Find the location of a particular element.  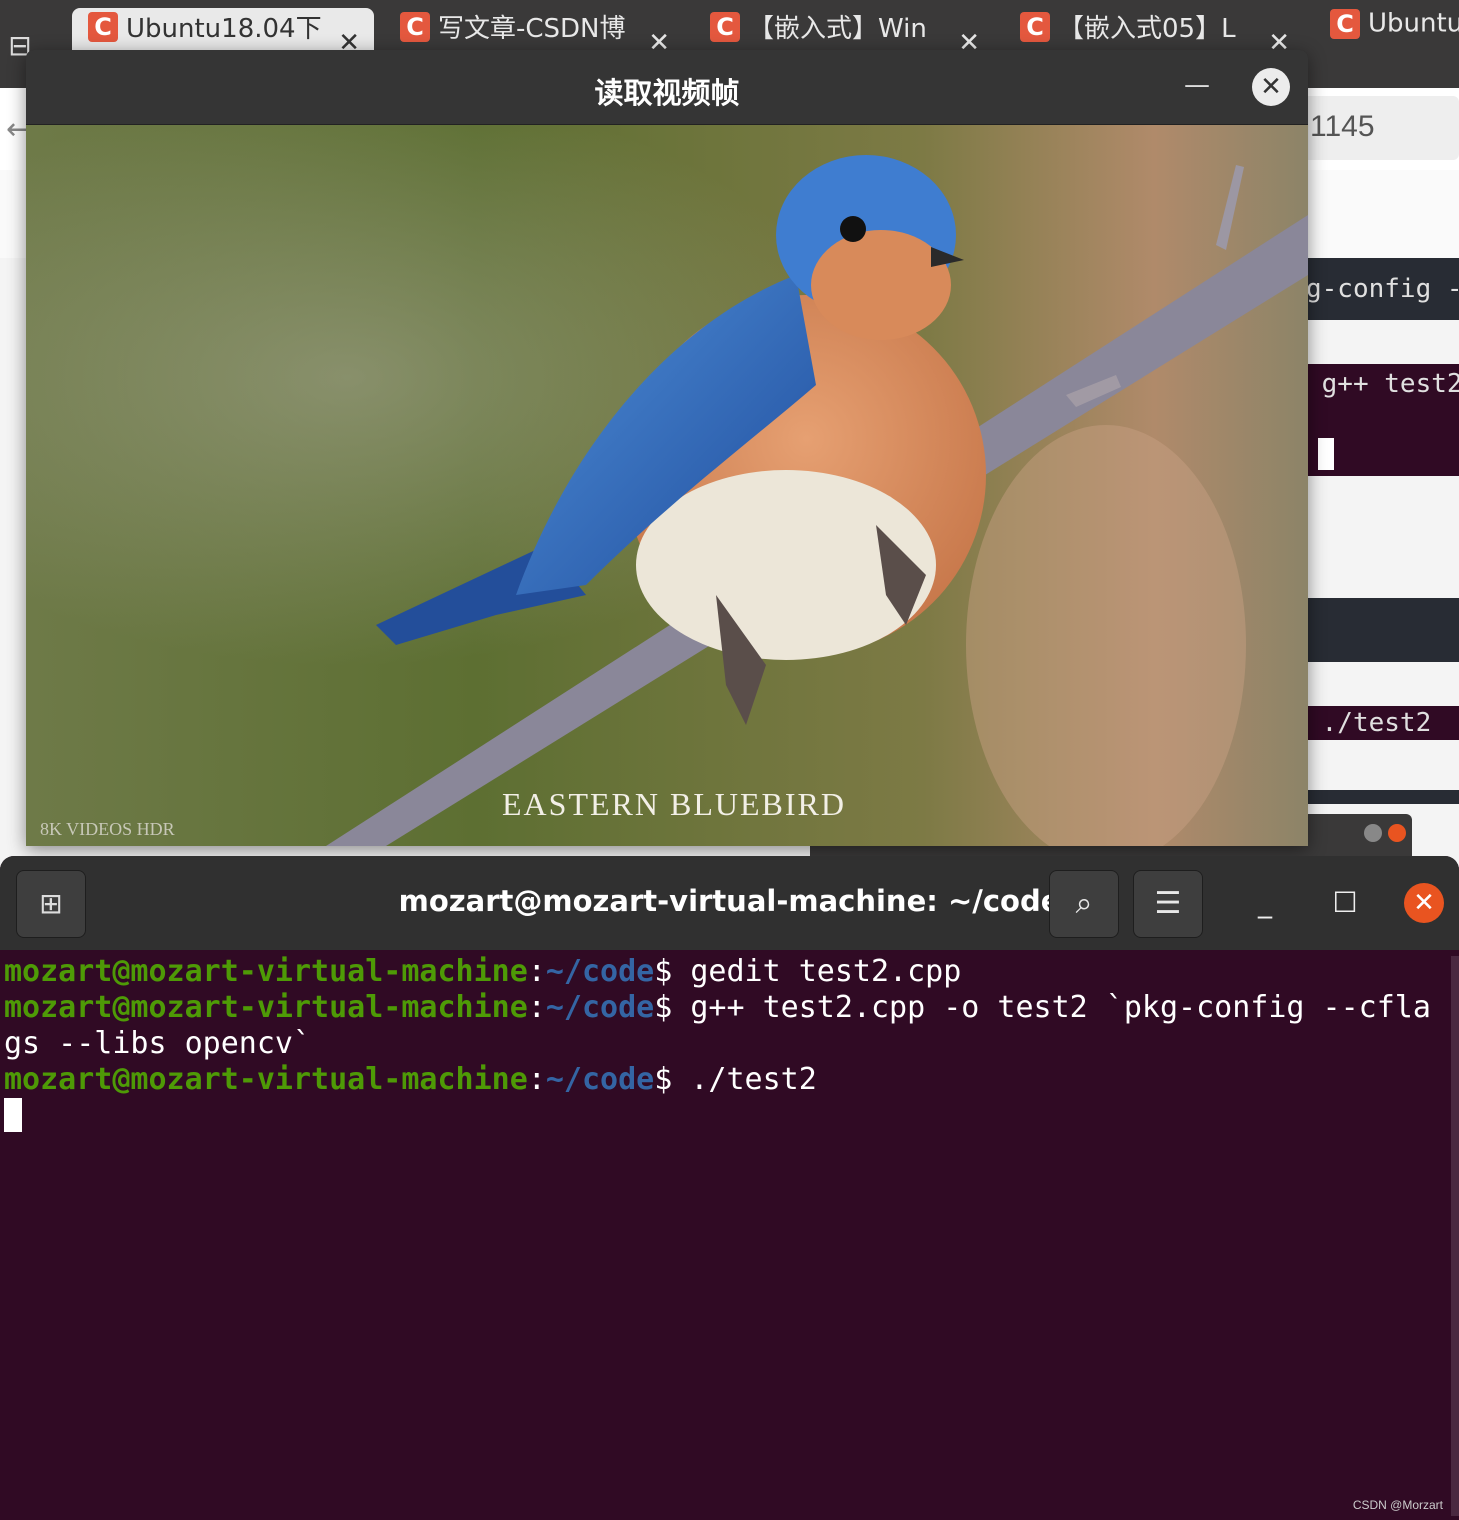

code-snippet-pkg-config: g-config - is located at coordinates (1382, 289).